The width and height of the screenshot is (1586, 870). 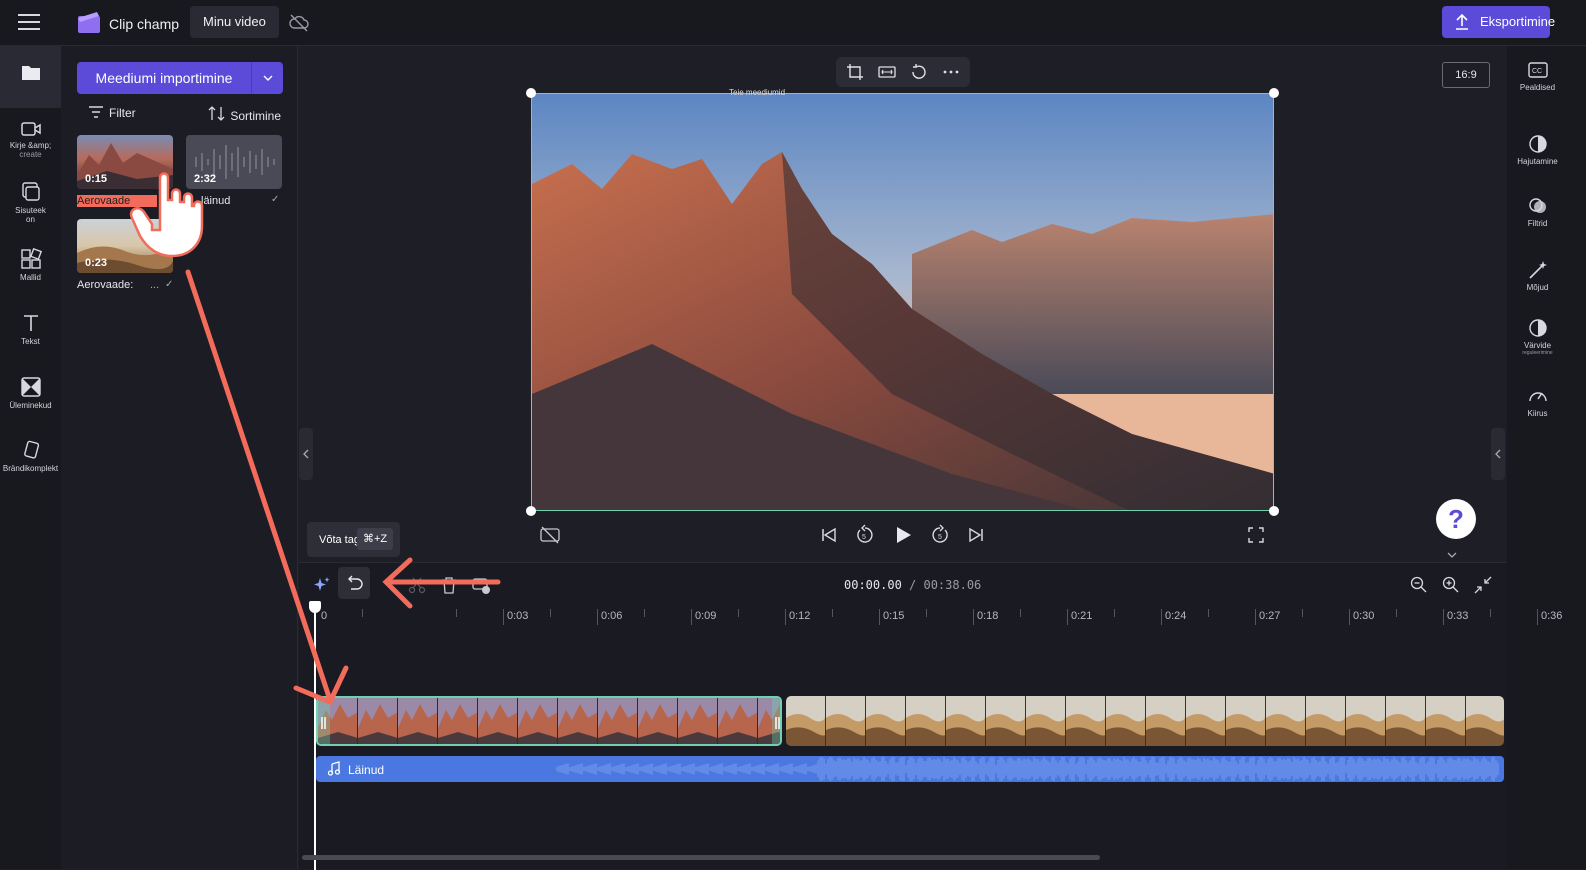 I want to click on effects-icon, so click(x=1537, y=270).